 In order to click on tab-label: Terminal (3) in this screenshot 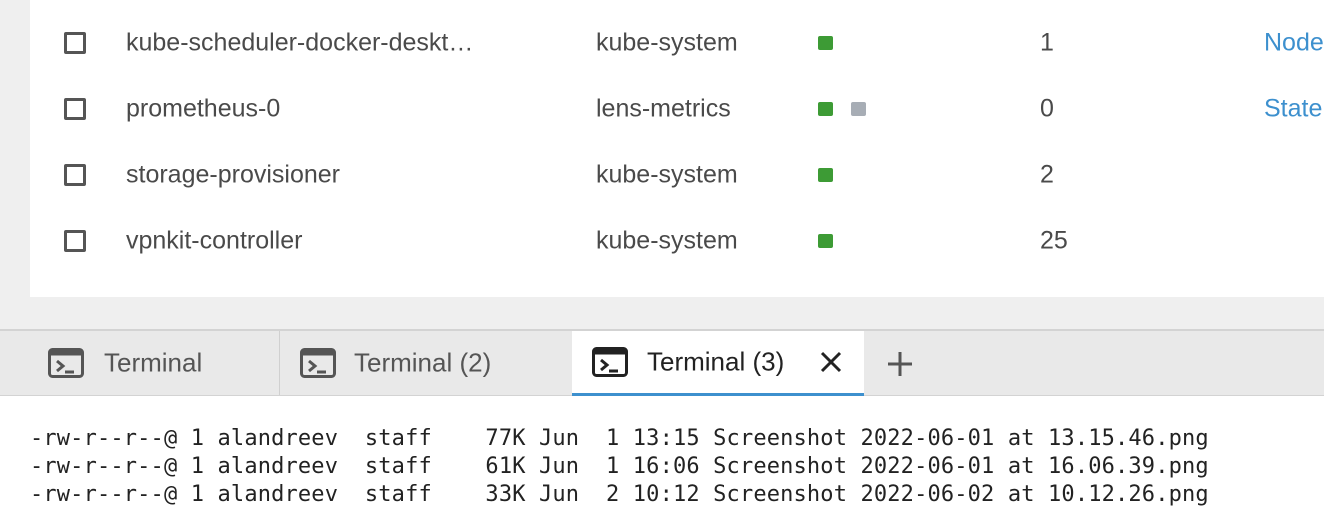, I will do `click(716, 361)`.